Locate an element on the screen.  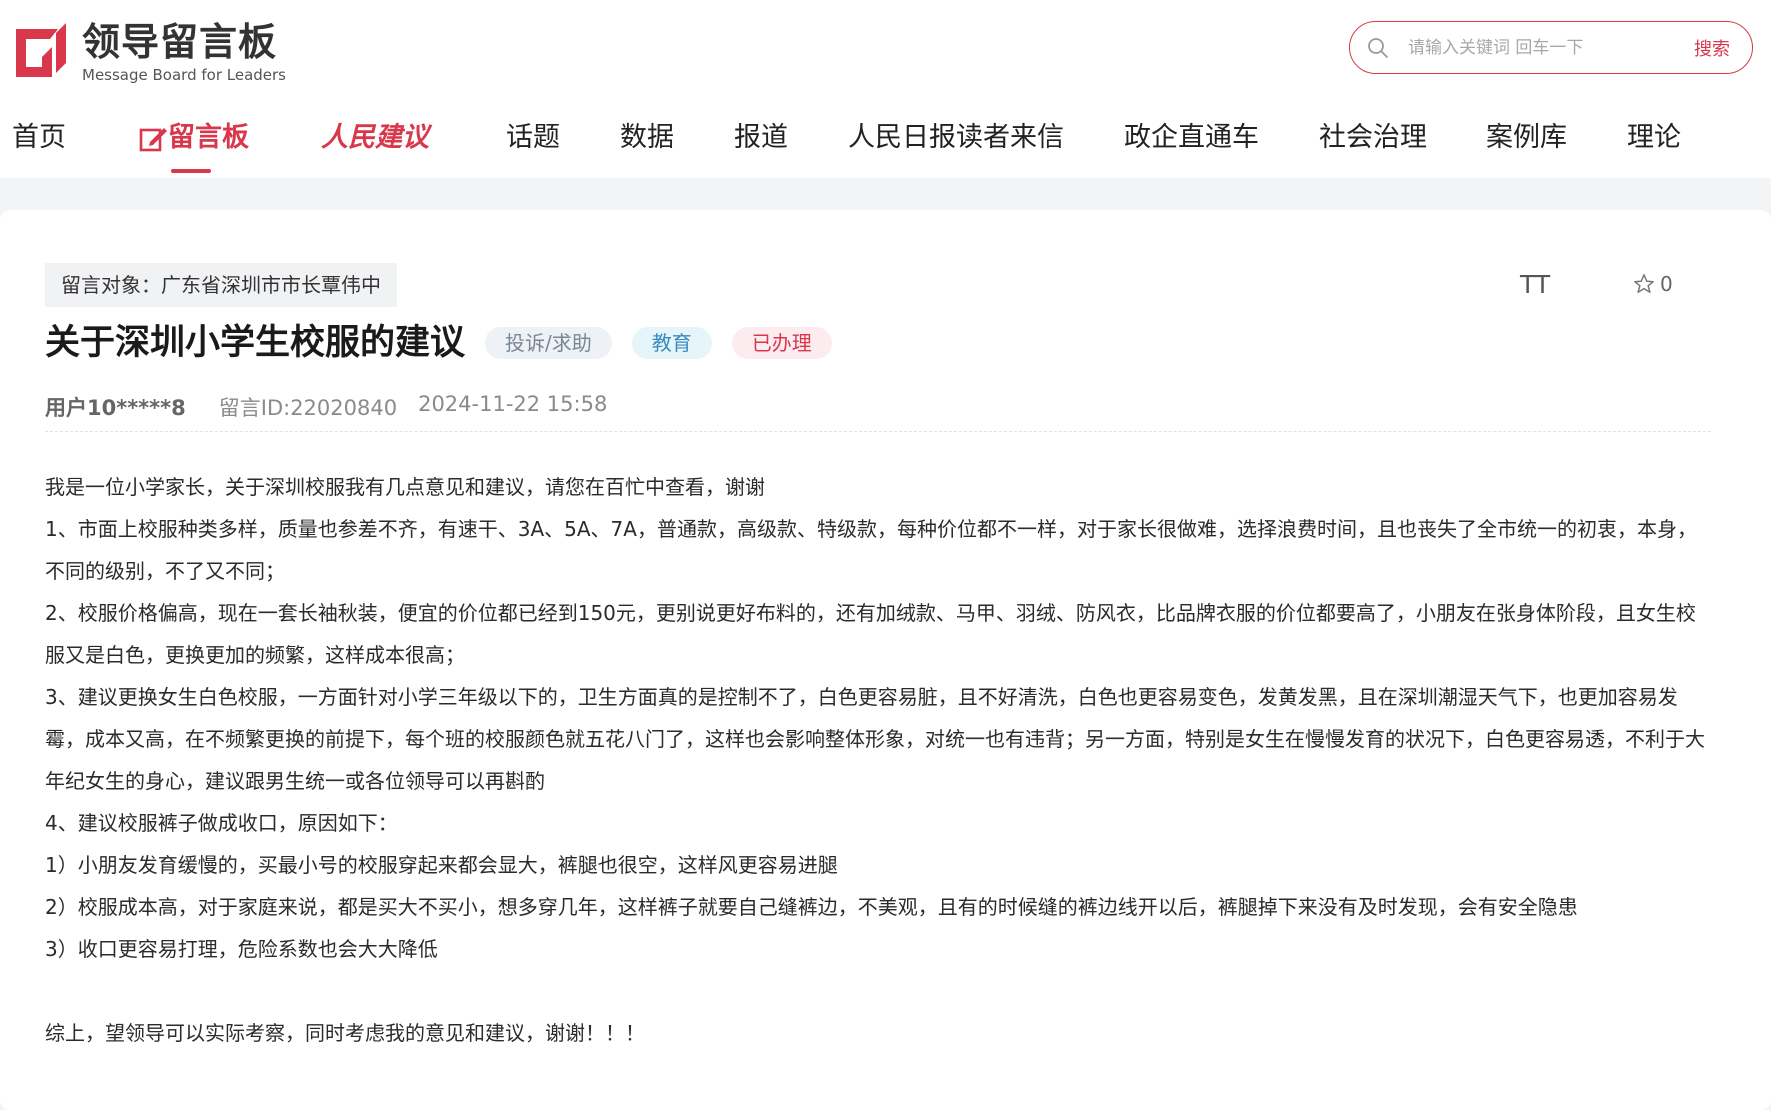
author-name: 用户10*****8 is located at coordinates (115, 408).